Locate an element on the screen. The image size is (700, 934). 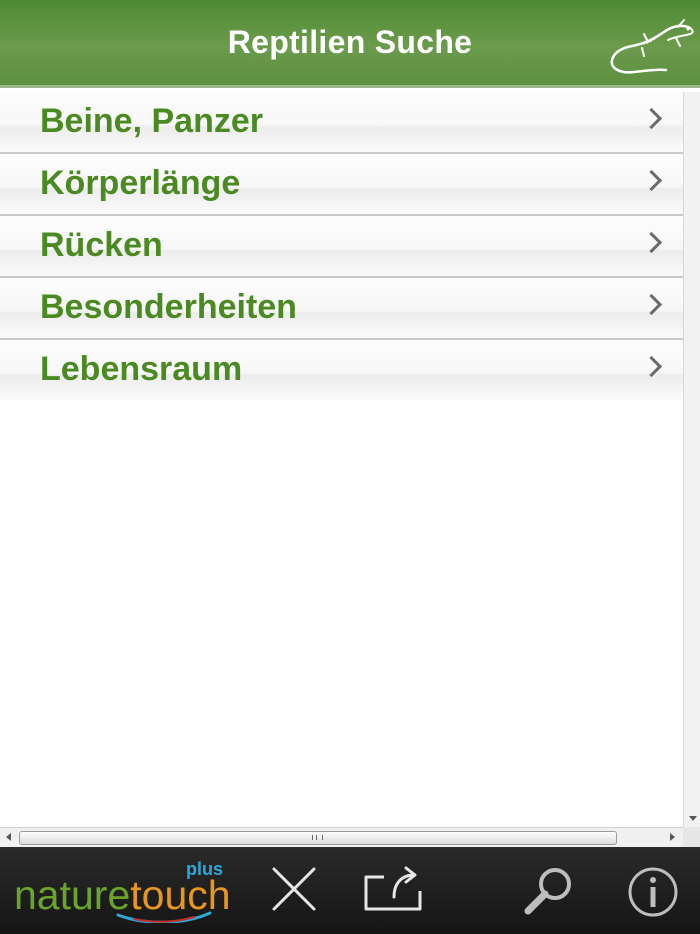
info-icon is located at coordinates (653, 892).